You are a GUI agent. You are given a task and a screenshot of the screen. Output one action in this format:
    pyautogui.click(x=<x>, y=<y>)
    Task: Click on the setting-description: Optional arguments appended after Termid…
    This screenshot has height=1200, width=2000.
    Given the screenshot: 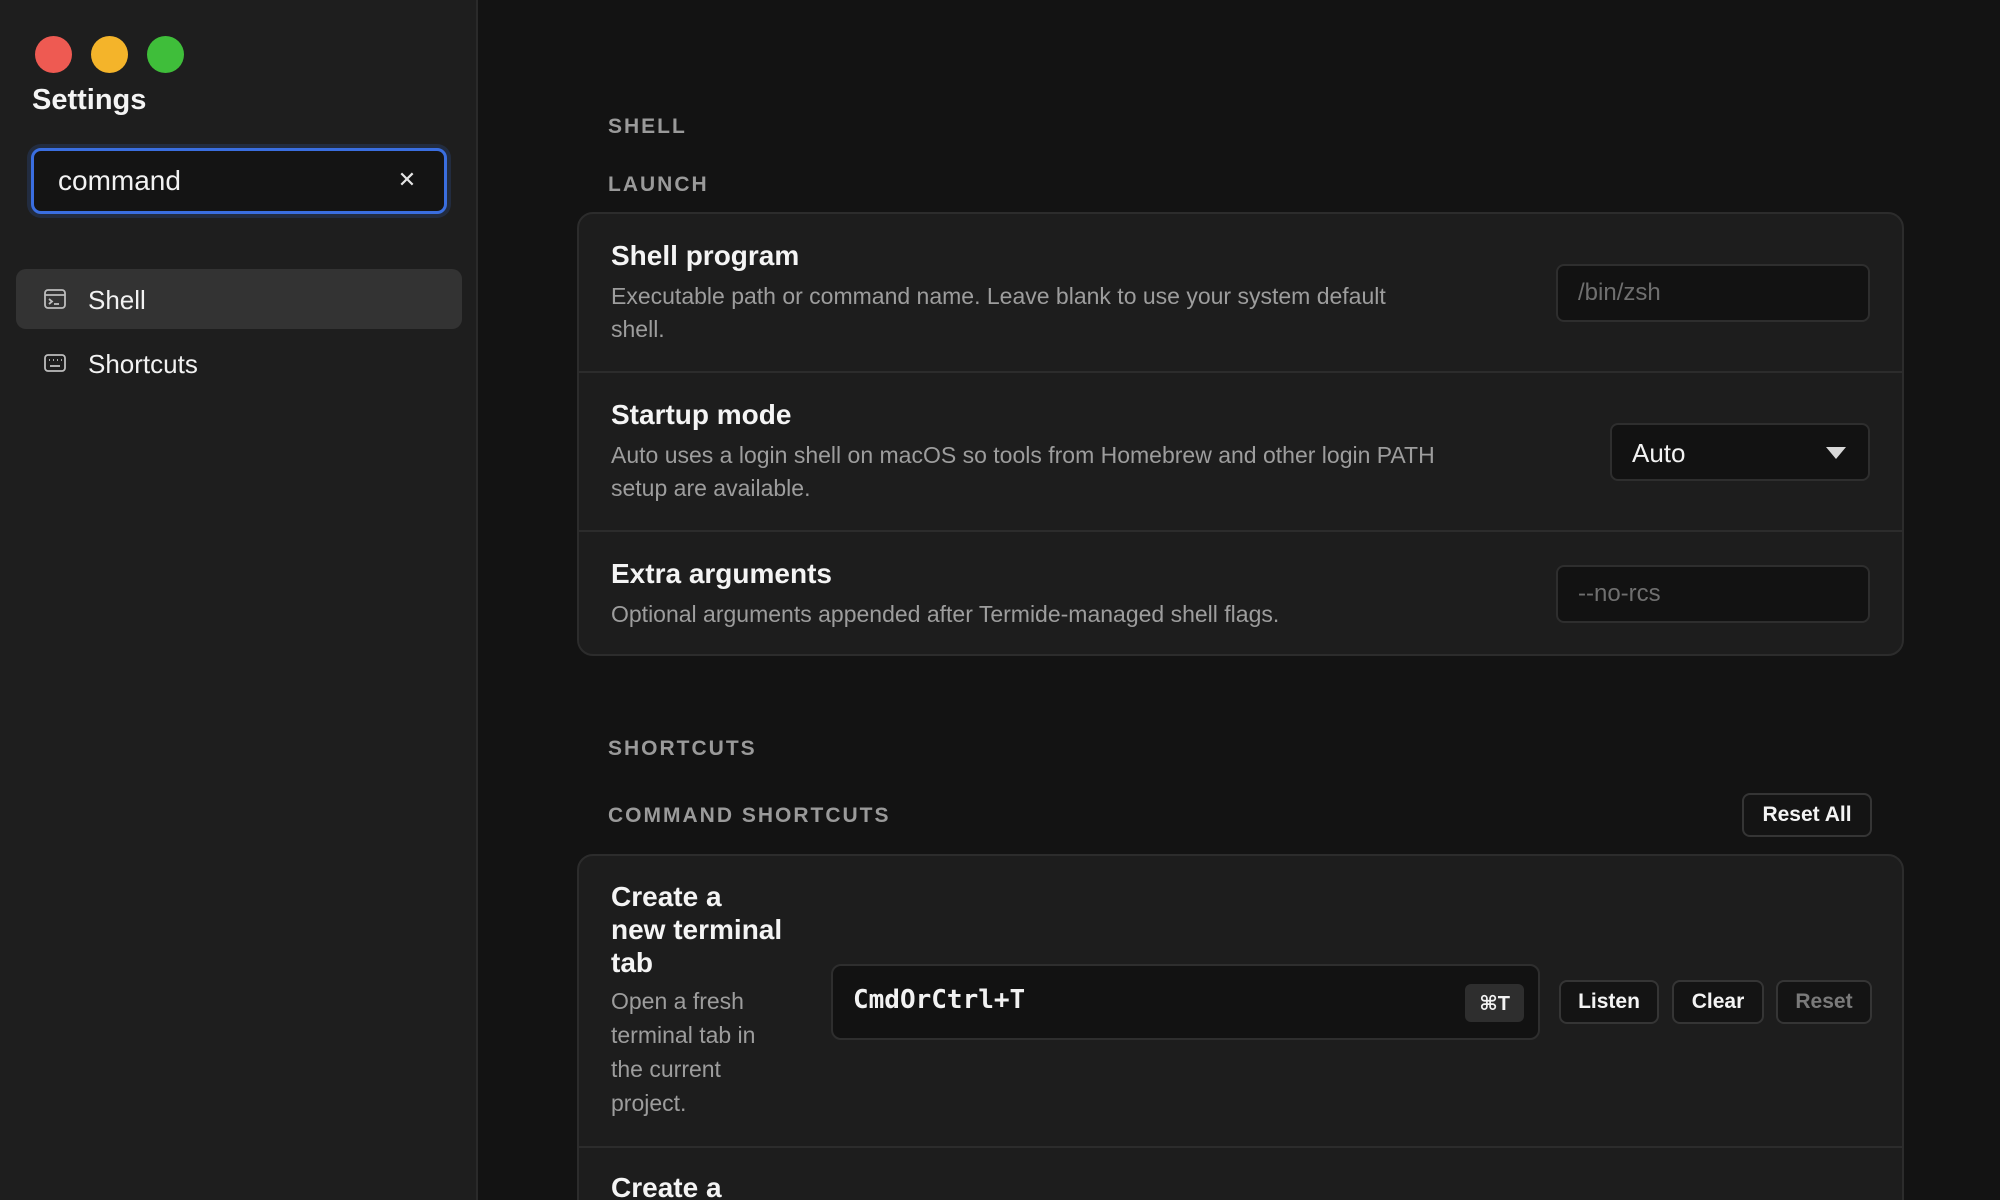 What is the action you would take?
    pyautogui.click(x=945, y=614)
    